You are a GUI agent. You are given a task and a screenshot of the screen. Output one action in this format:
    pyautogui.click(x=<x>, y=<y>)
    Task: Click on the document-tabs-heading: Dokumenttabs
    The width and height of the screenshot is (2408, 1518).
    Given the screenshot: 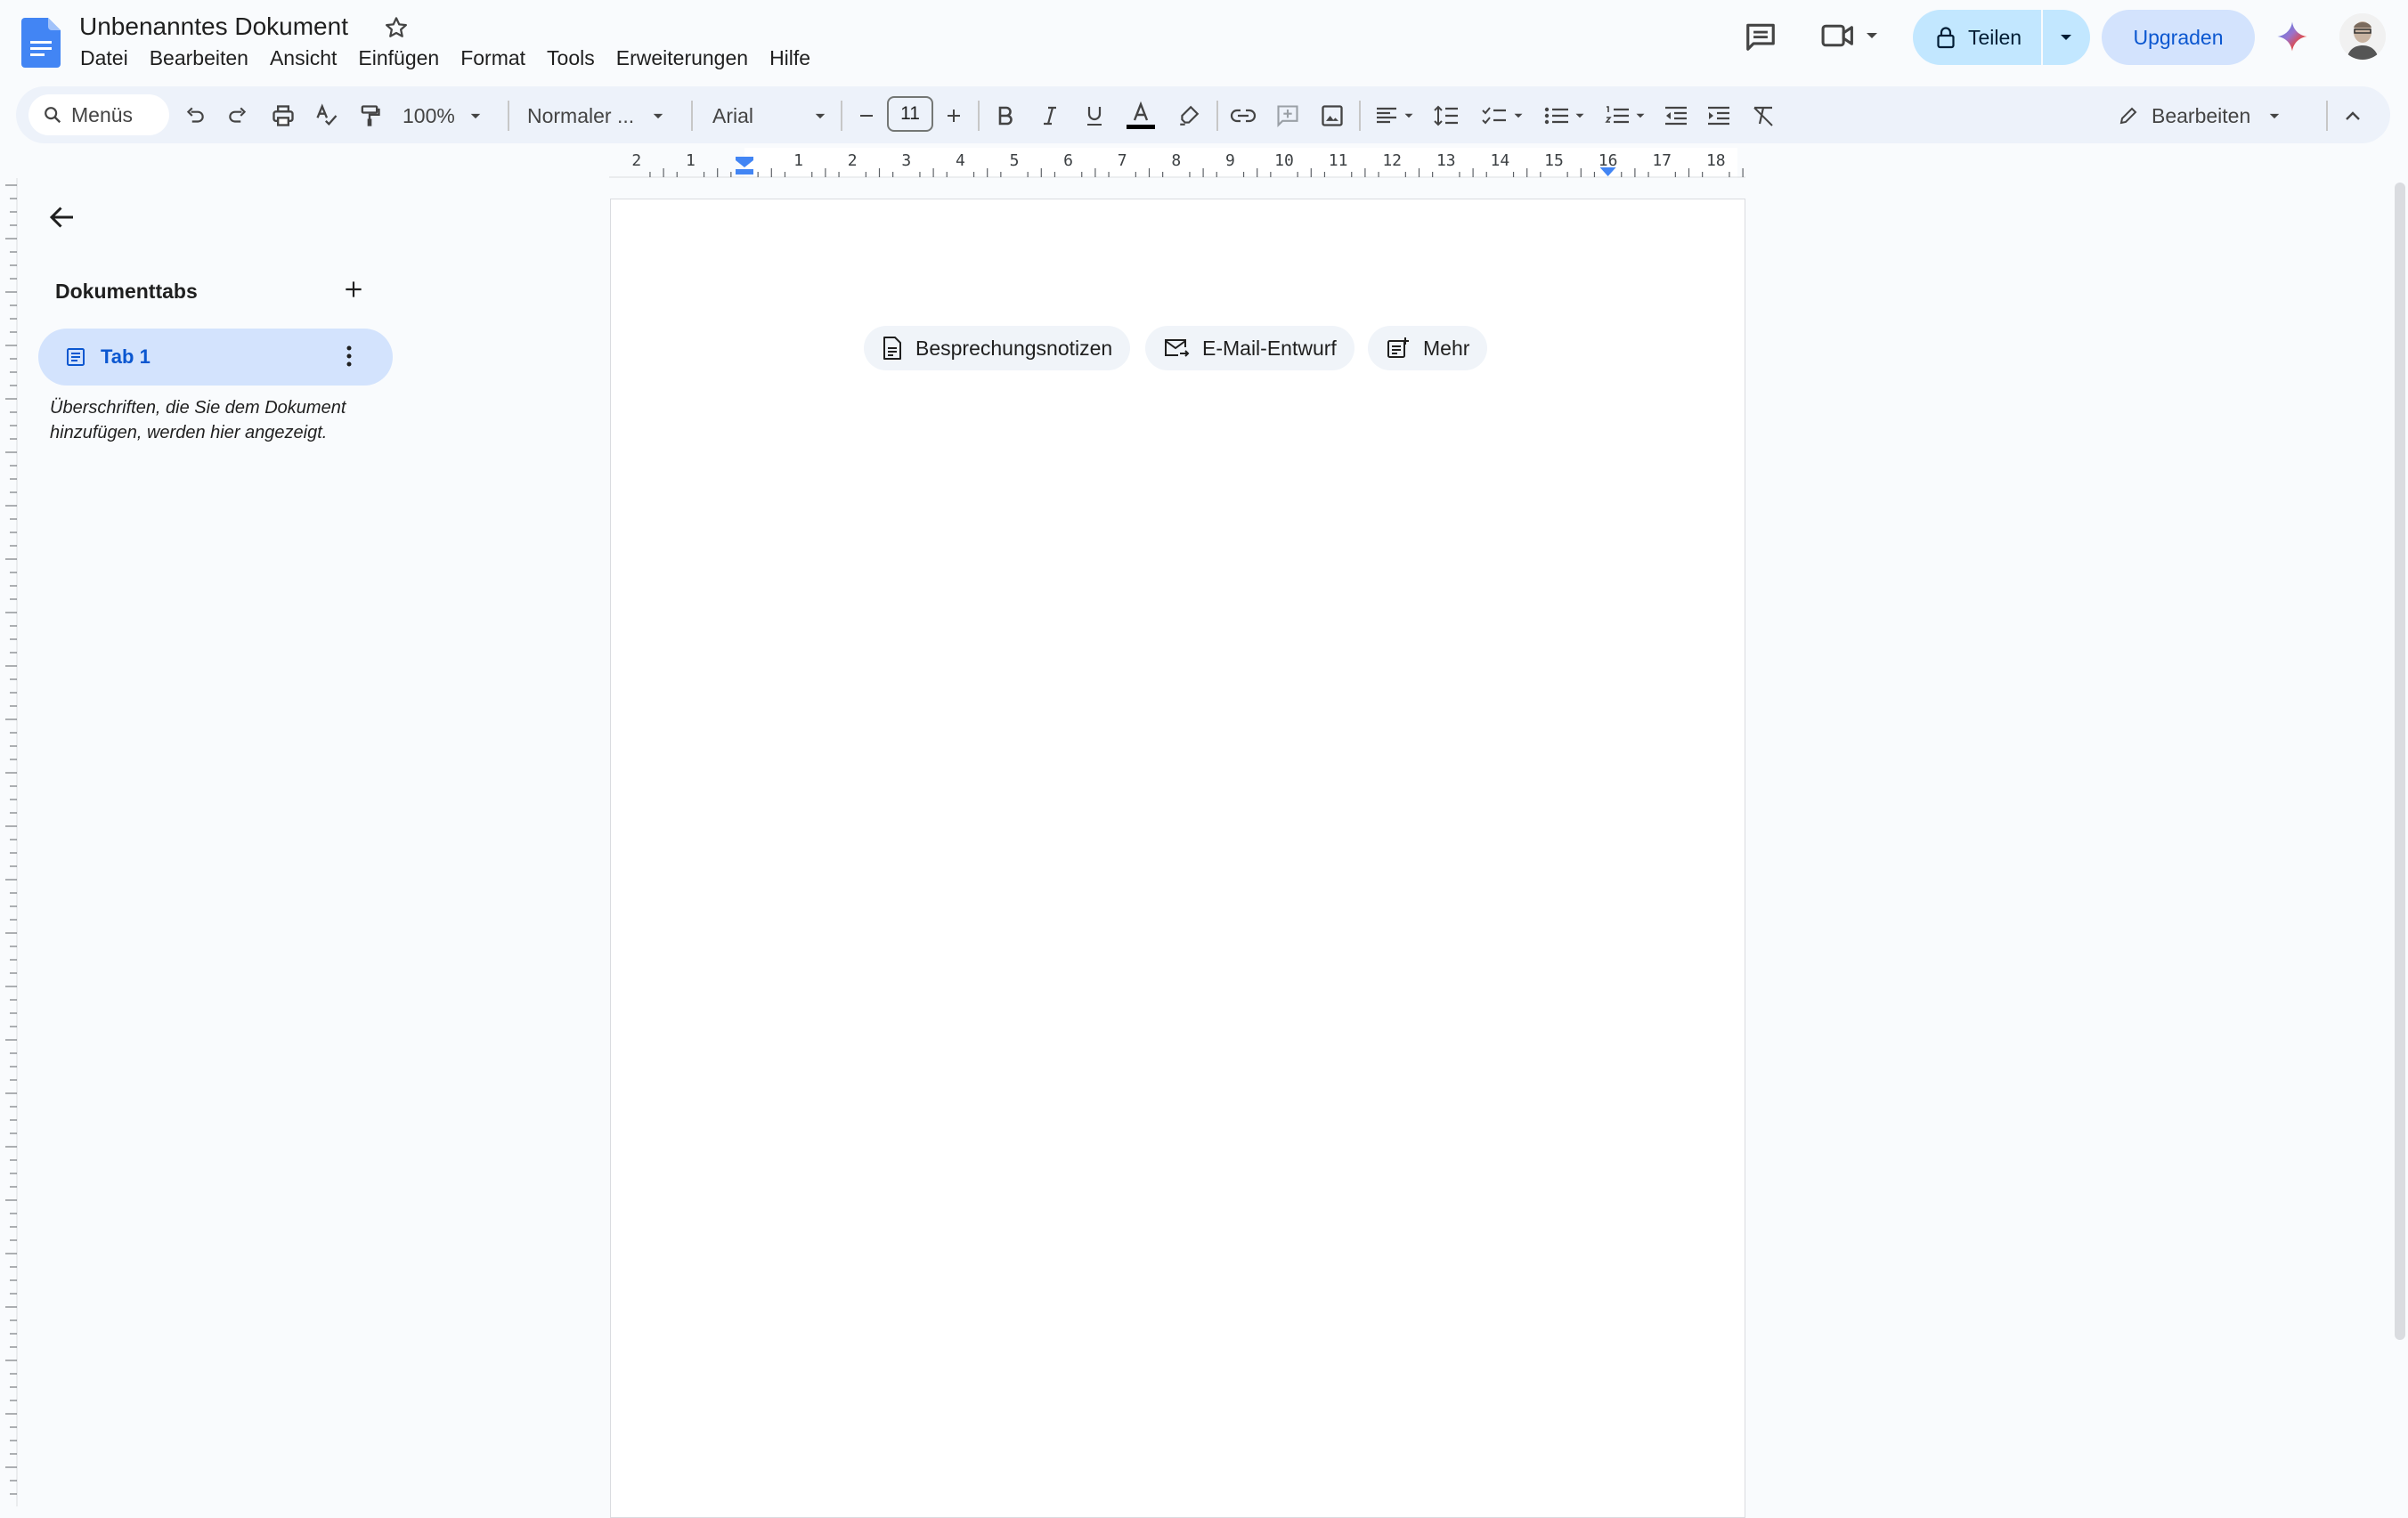 What is the action you would take?
    pyautogui.click(x=127, y=292)
    